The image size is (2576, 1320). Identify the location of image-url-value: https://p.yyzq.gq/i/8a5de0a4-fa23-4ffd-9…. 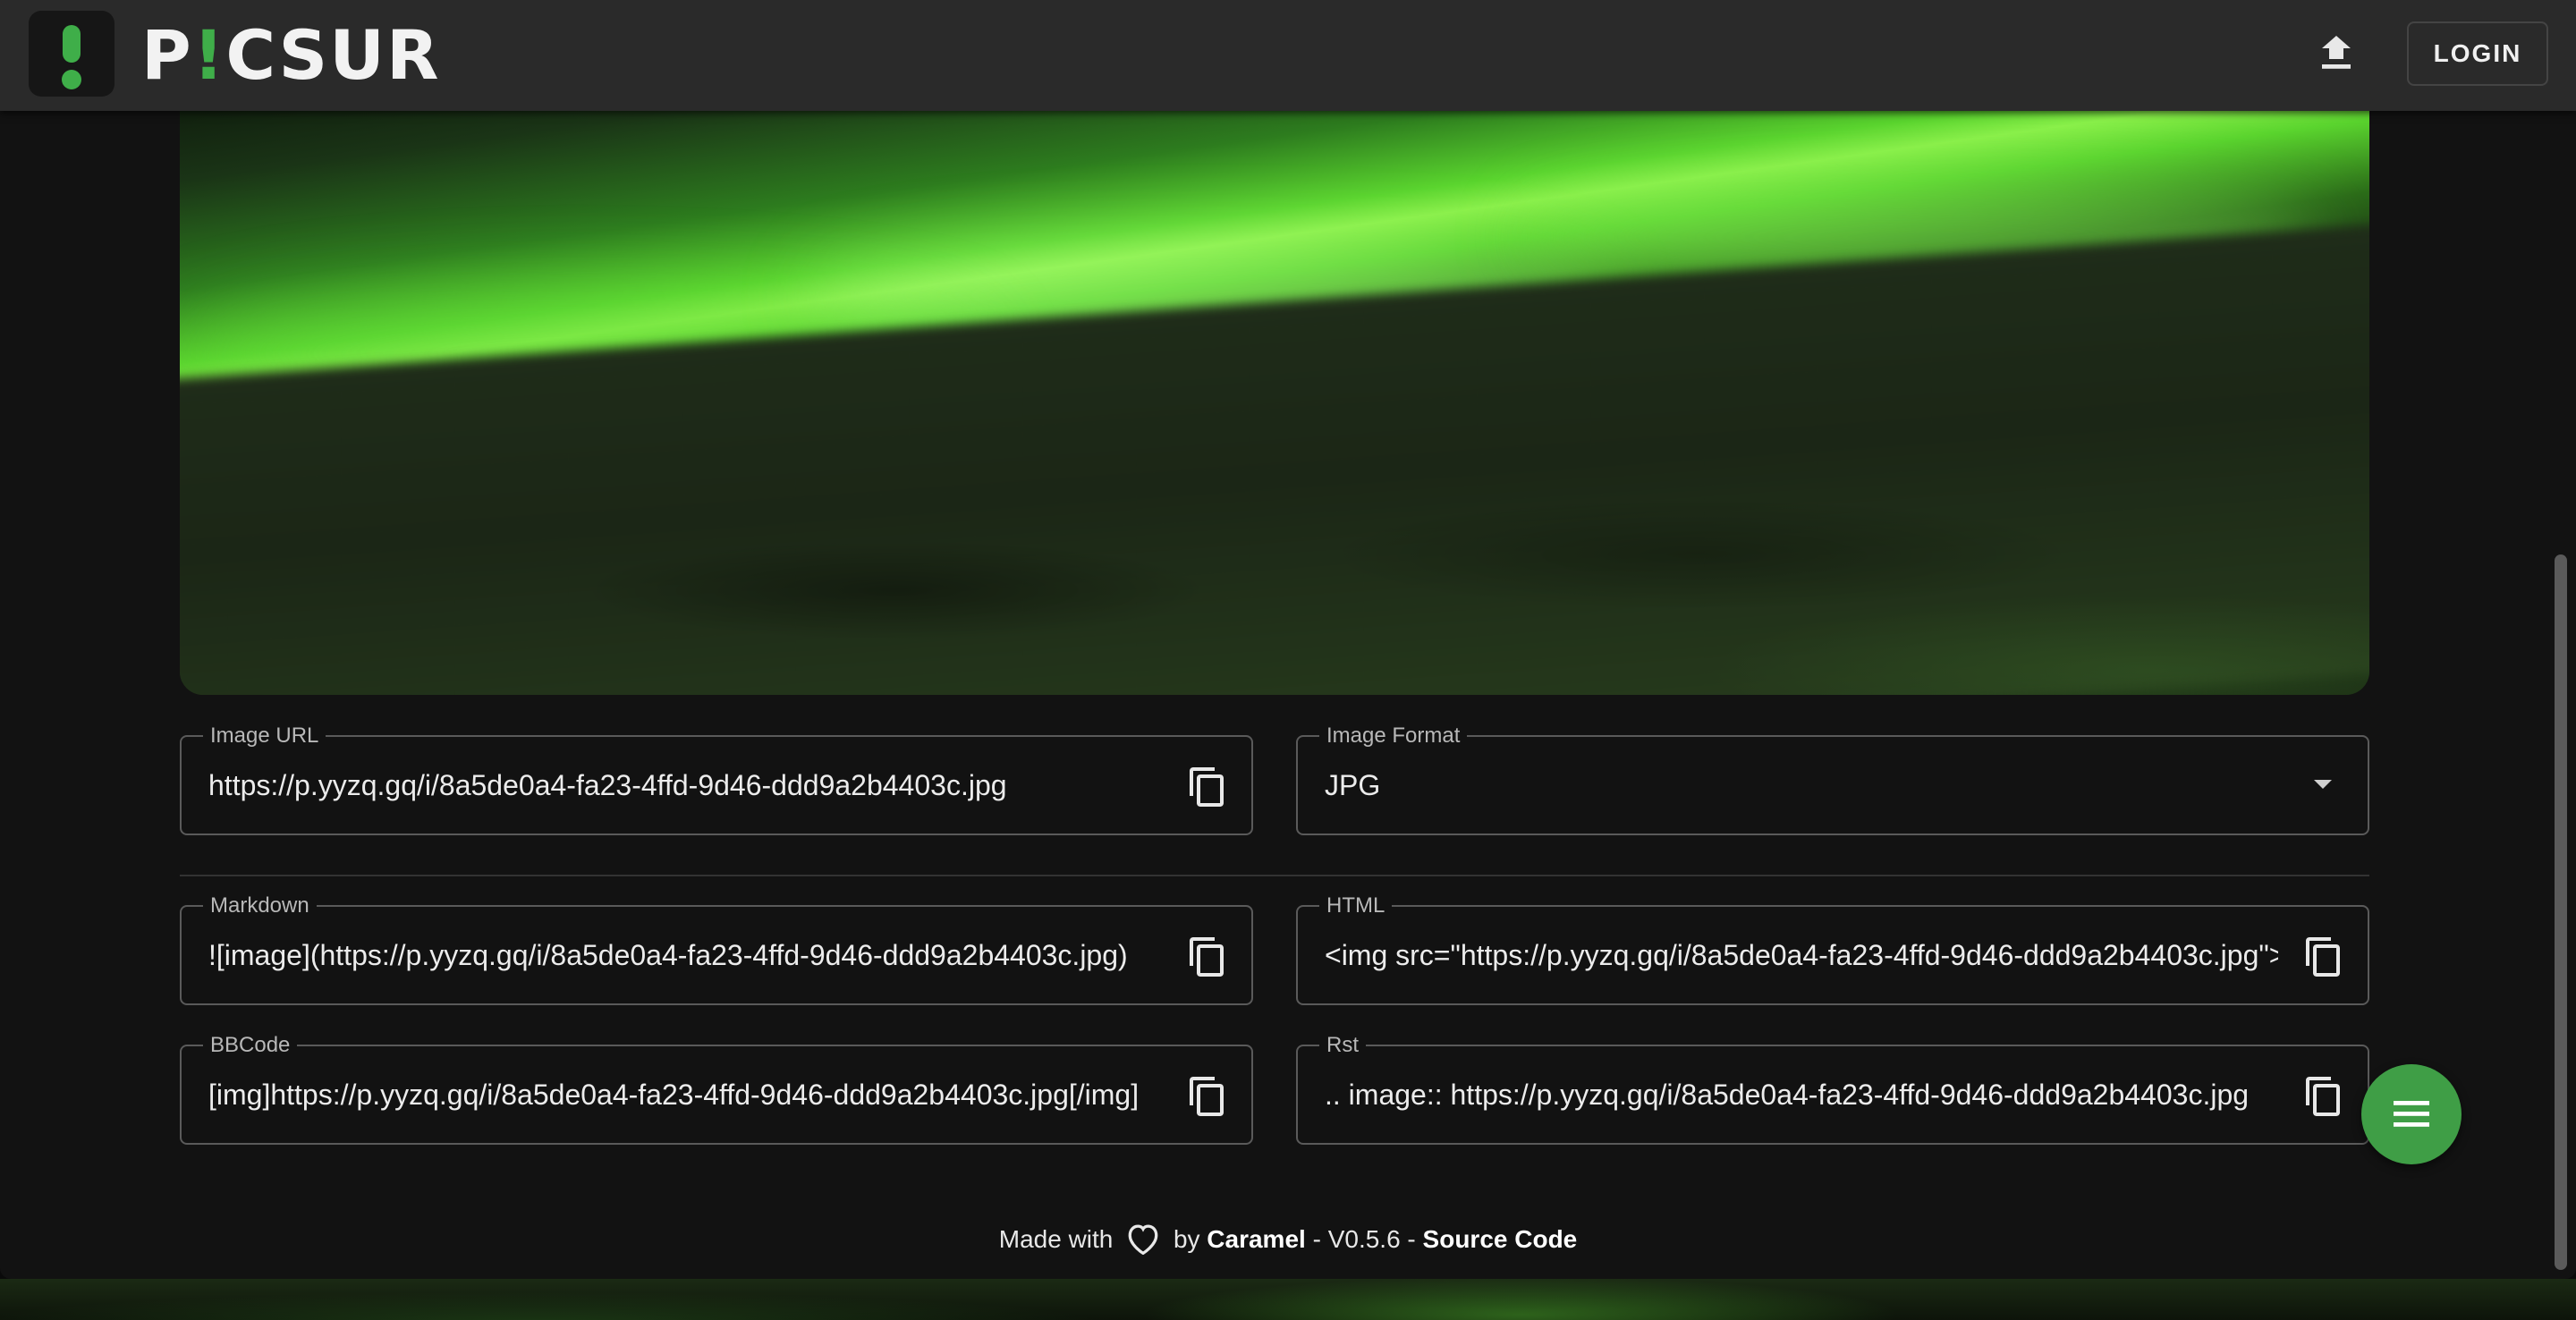
(685, 785).